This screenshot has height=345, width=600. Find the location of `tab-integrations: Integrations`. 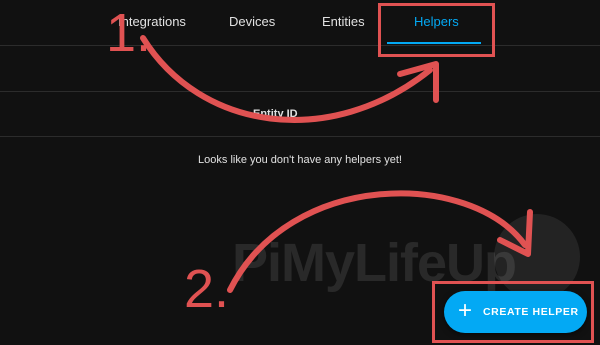

tab-integrations: Integrations is located at coordinates (152, 23).